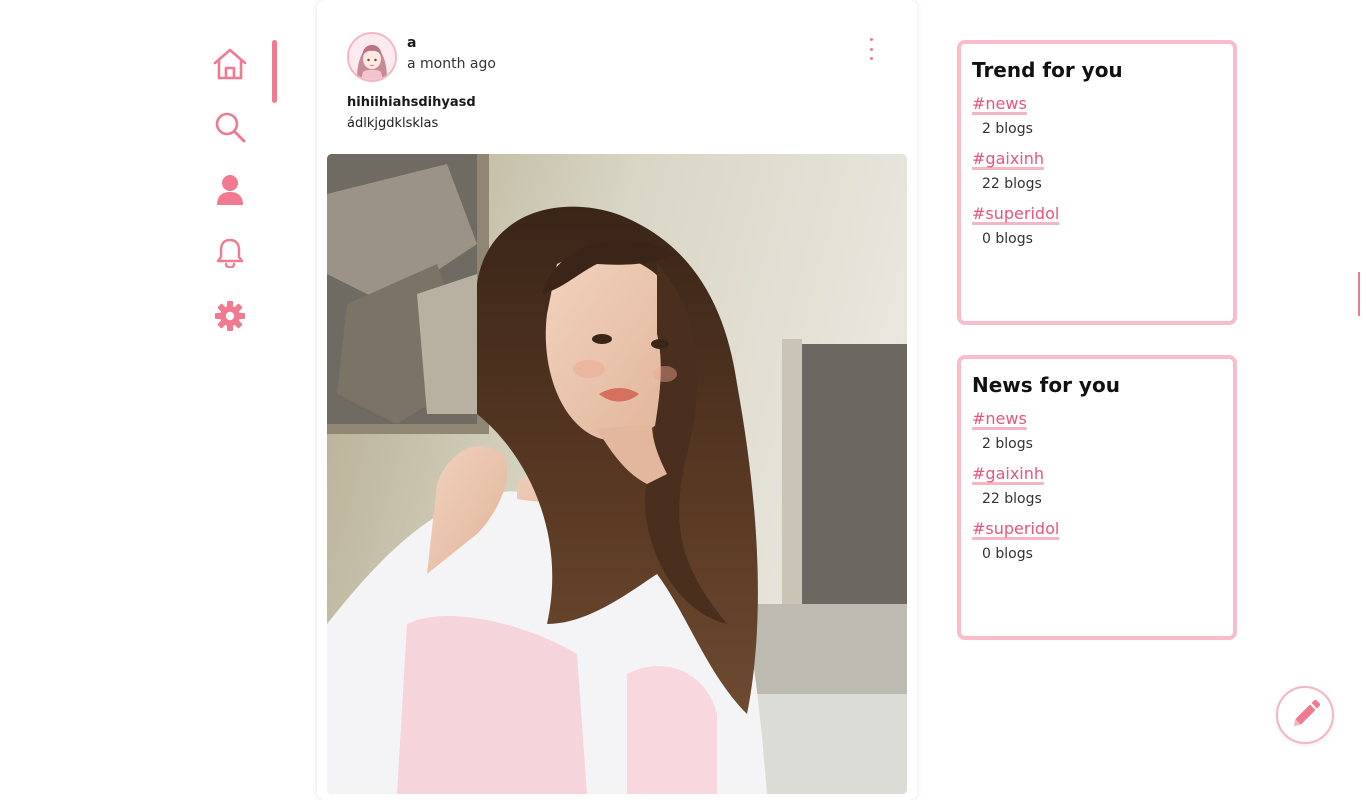  Describe the element at coordinates (451, 64) in the screenshot. I see `post-timestamp: a month ago` at that location.